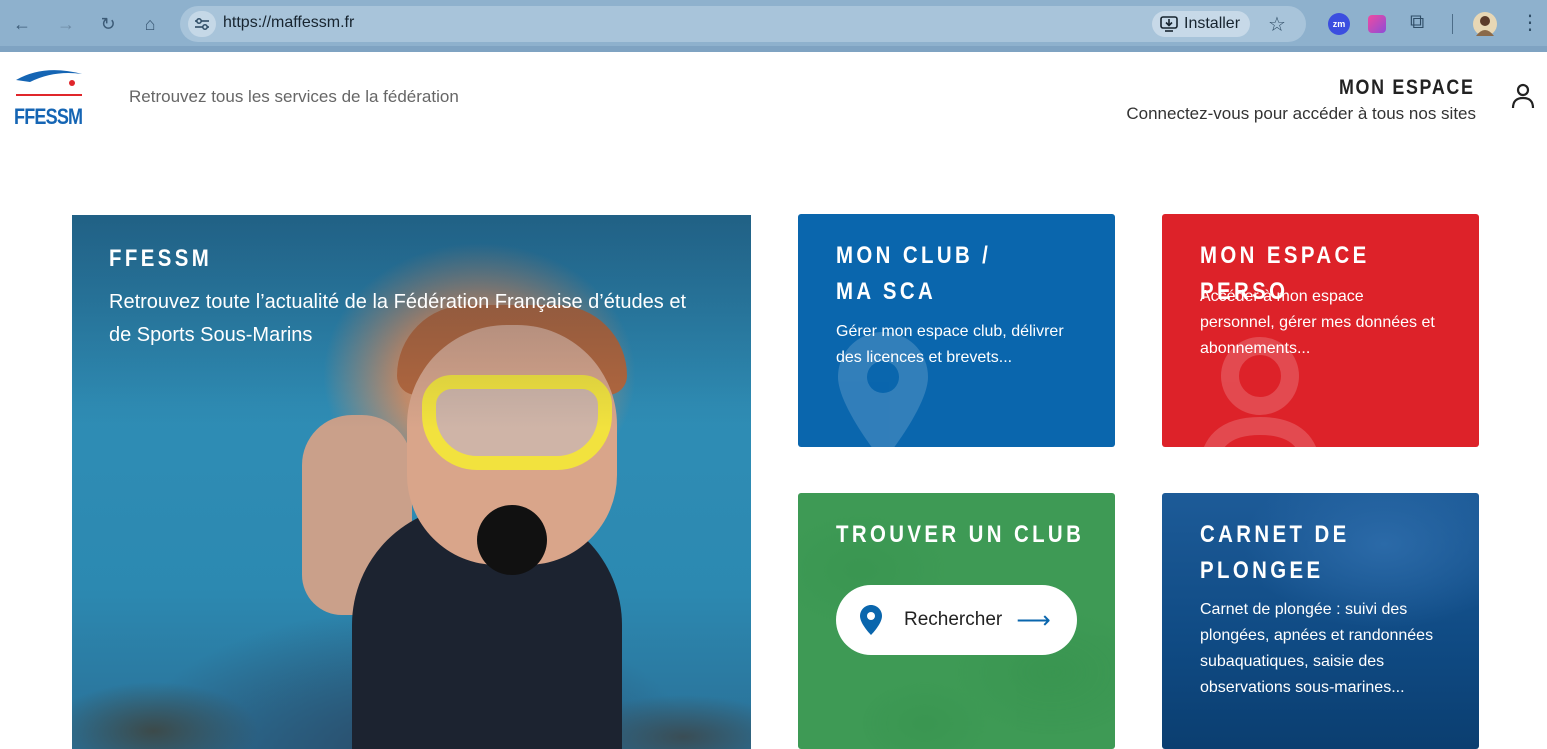 This screenshot has width=1547, height=749. What do you see at coordinates (1033, 620) in the screenshot?
I see `arrow-right-icon: ⟶` at bounding box center [1033, 620].